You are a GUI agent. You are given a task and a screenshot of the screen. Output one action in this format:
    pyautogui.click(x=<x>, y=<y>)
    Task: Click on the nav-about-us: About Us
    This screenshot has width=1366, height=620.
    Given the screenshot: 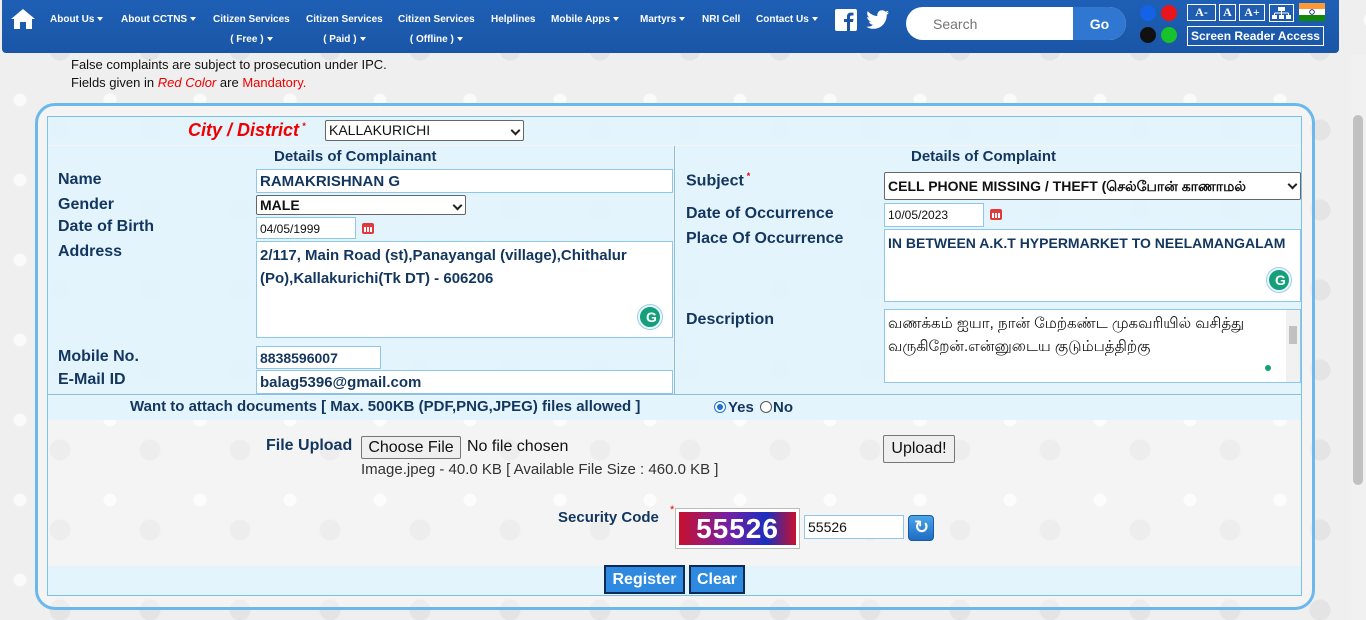 What is the action you would take?
    pyautogui.click(x=77, y=20)
    